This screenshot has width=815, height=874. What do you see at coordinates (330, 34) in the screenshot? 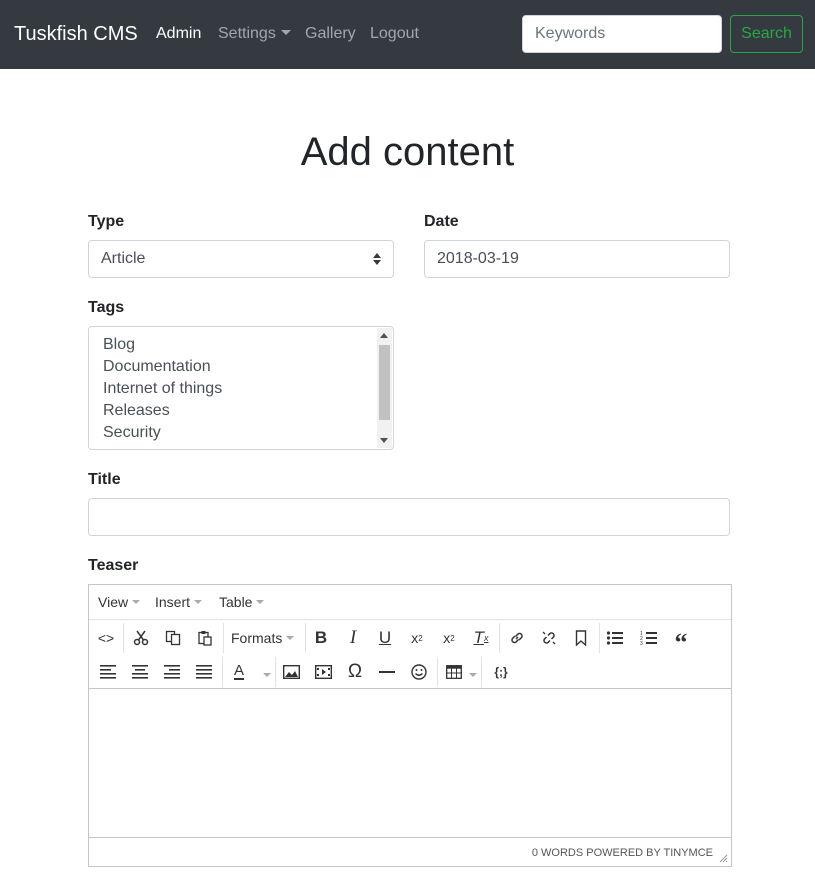
I see `nav-link-gallery: Gallery` at bounding box center [330, 34].